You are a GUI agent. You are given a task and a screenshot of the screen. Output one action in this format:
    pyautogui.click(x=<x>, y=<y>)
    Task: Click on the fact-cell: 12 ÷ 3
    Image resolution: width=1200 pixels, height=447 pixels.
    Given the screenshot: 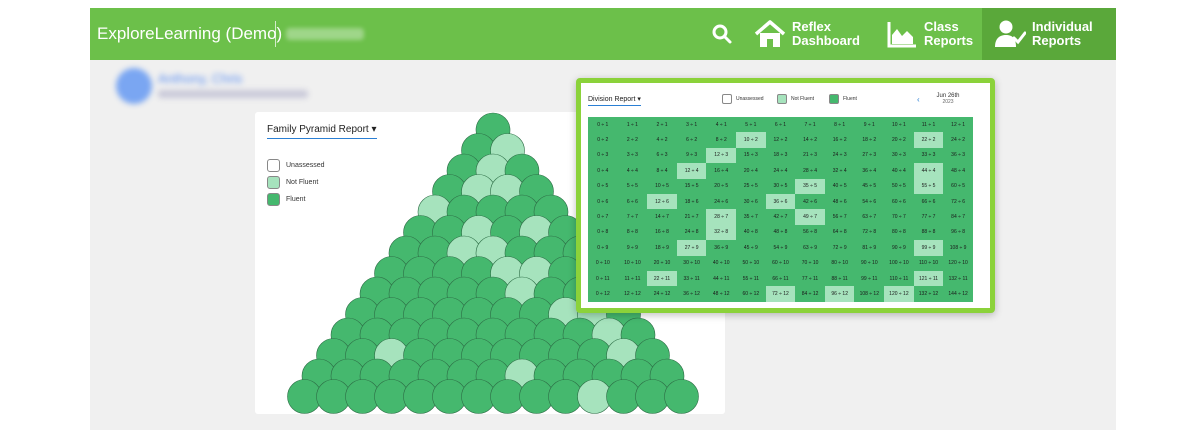 What is the action you would take?
    pyautogui.click(x=721, y=155)
    